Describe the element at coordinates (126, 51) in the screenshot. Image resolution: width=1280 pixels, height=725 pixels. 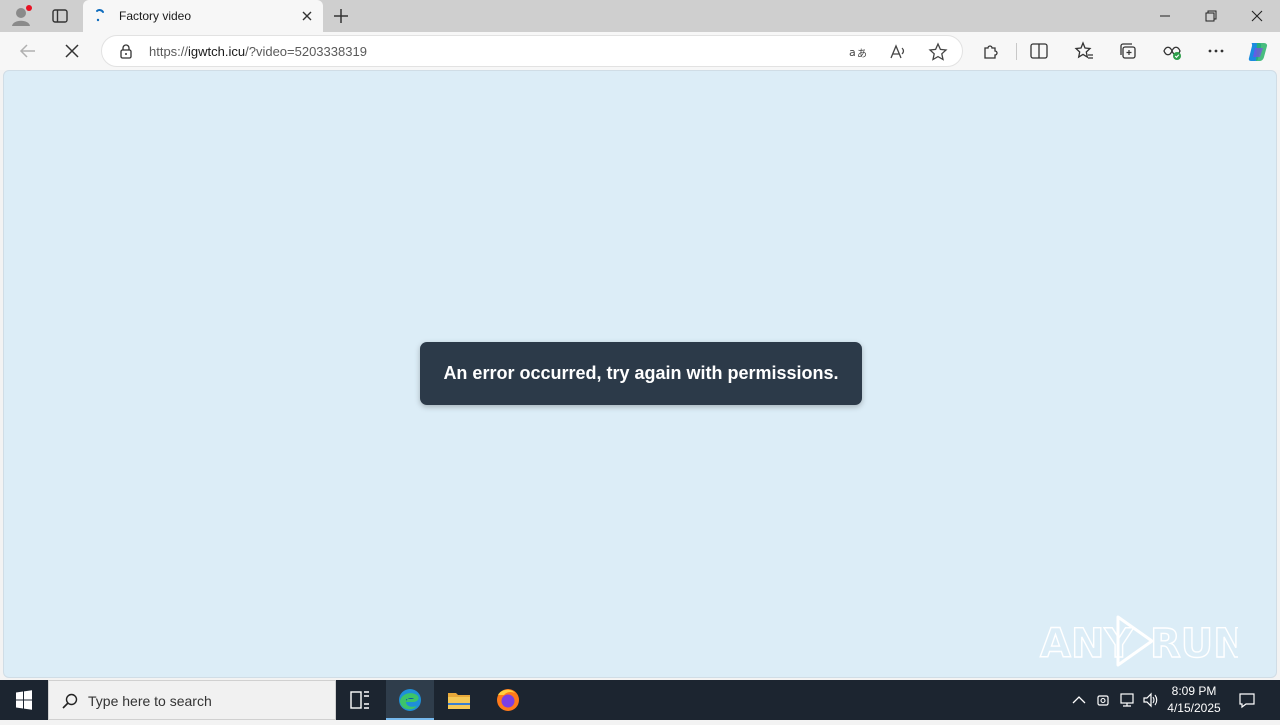
I see `lock-icon` at that location.